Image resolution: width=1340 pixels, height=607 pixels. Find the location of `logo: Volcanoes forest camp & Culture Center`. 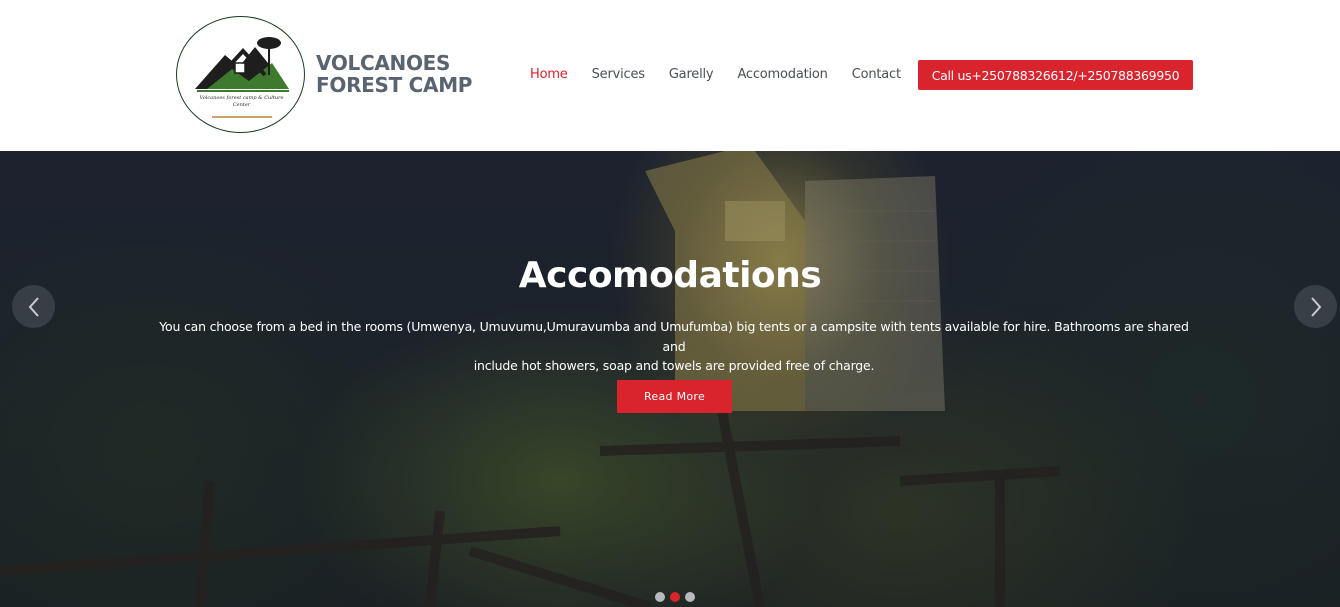

logo: Volcanoes forest camp & Culture Center is located at coordinates (240, 74).